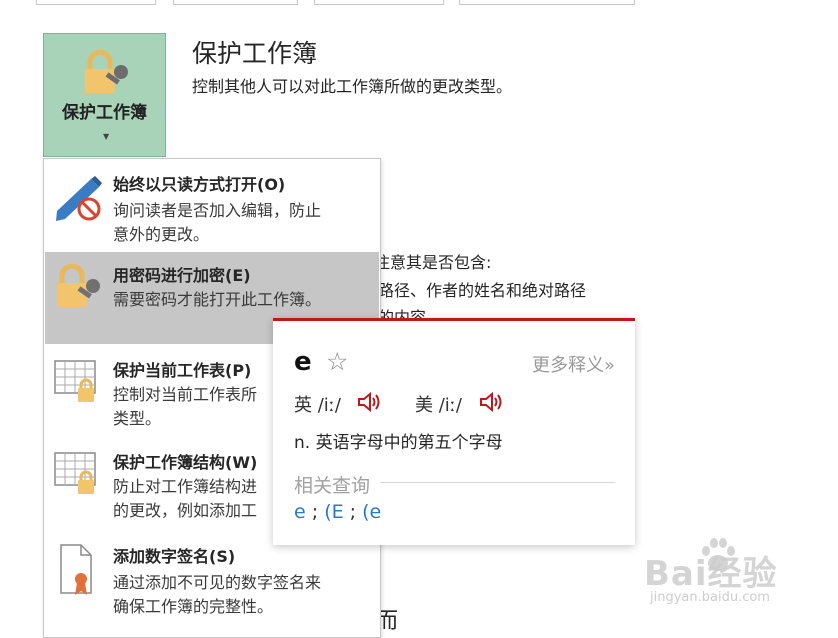  What do you see at coordinates (333, 512) in the screenshot?
I see `related-link: (E` at bounding box center [333, 512].